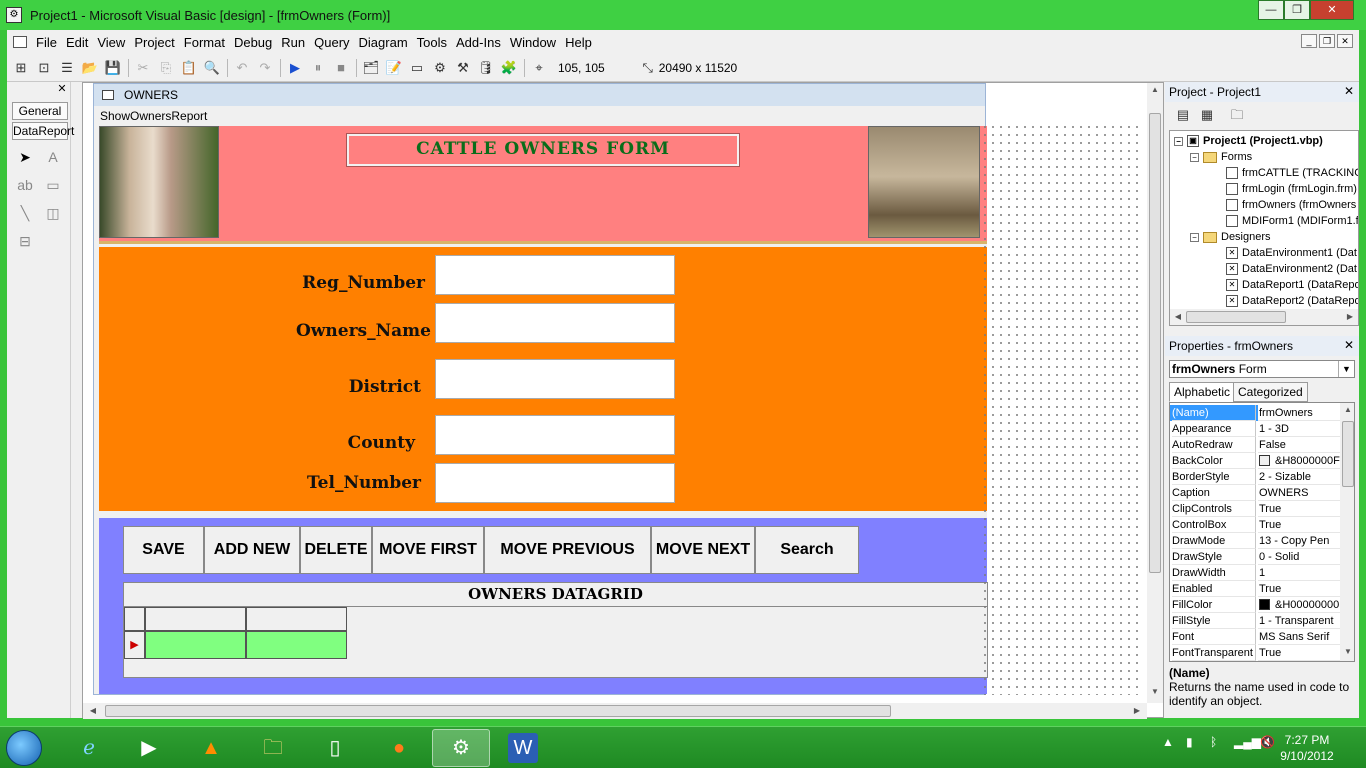  Describe the element at coordinates (43, 131) in the screenshot. I see `toolbox-tab-datareport: DataReport` at that location.